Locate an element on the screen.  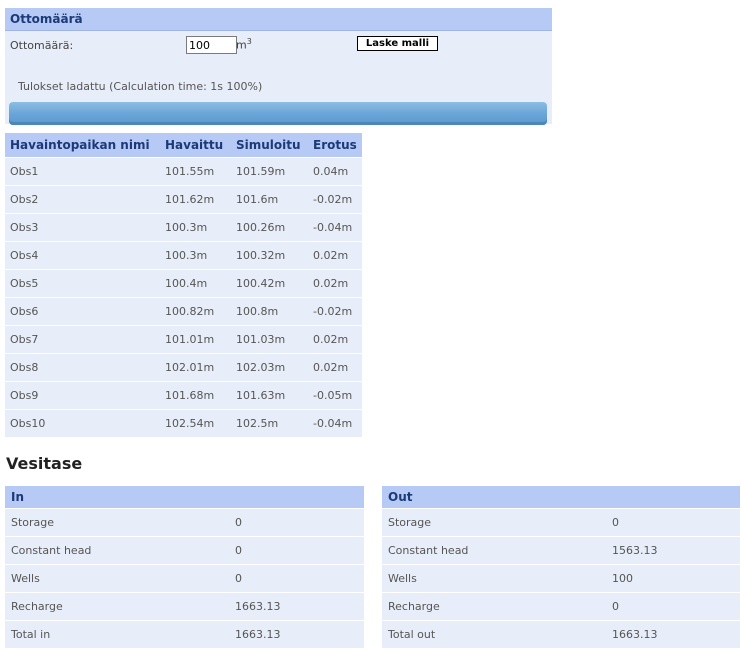
col-header-simulated: Simuloitu is located at coordinates (269, 145).